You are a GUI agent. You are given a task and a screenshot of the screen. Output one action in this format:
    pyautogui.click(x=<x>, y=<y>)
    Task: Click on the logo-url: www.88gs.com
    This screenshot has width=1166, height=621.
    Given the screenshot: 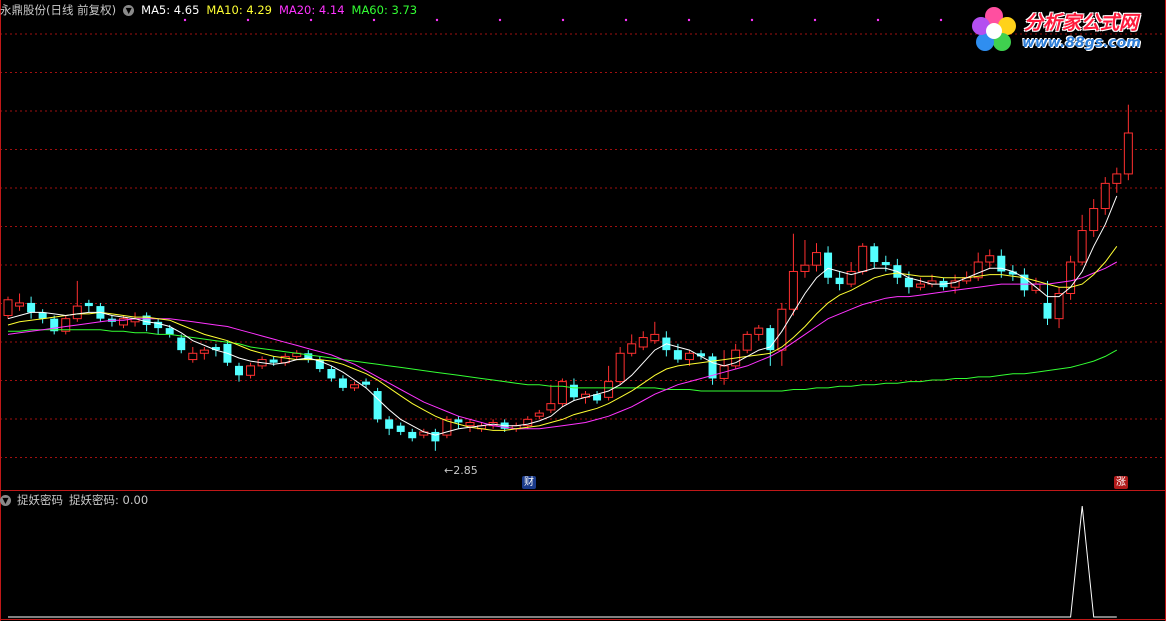 What is the action you would take?
    pyautogui.click(x=1081, y=43)
    